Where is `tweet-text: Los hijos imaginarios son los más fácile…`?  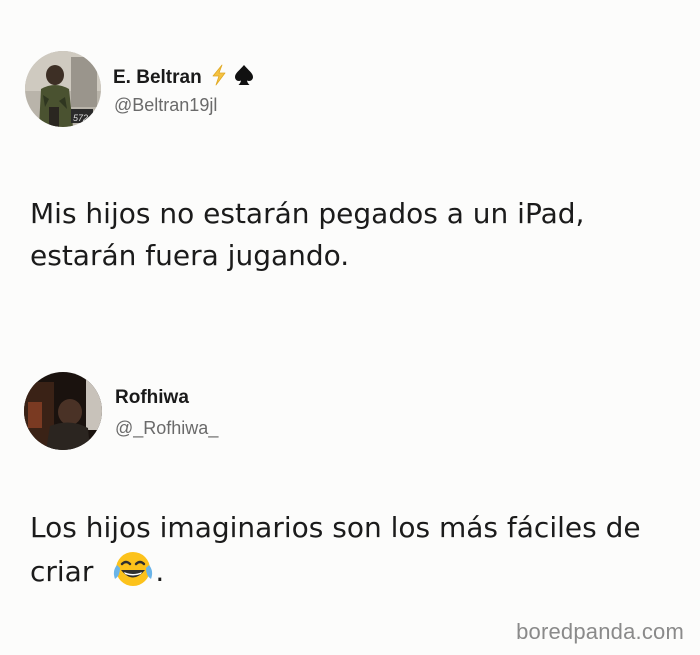
tweet-text: Los hijos imaginarios son los más fácile… is located at coordinates (360, 554).